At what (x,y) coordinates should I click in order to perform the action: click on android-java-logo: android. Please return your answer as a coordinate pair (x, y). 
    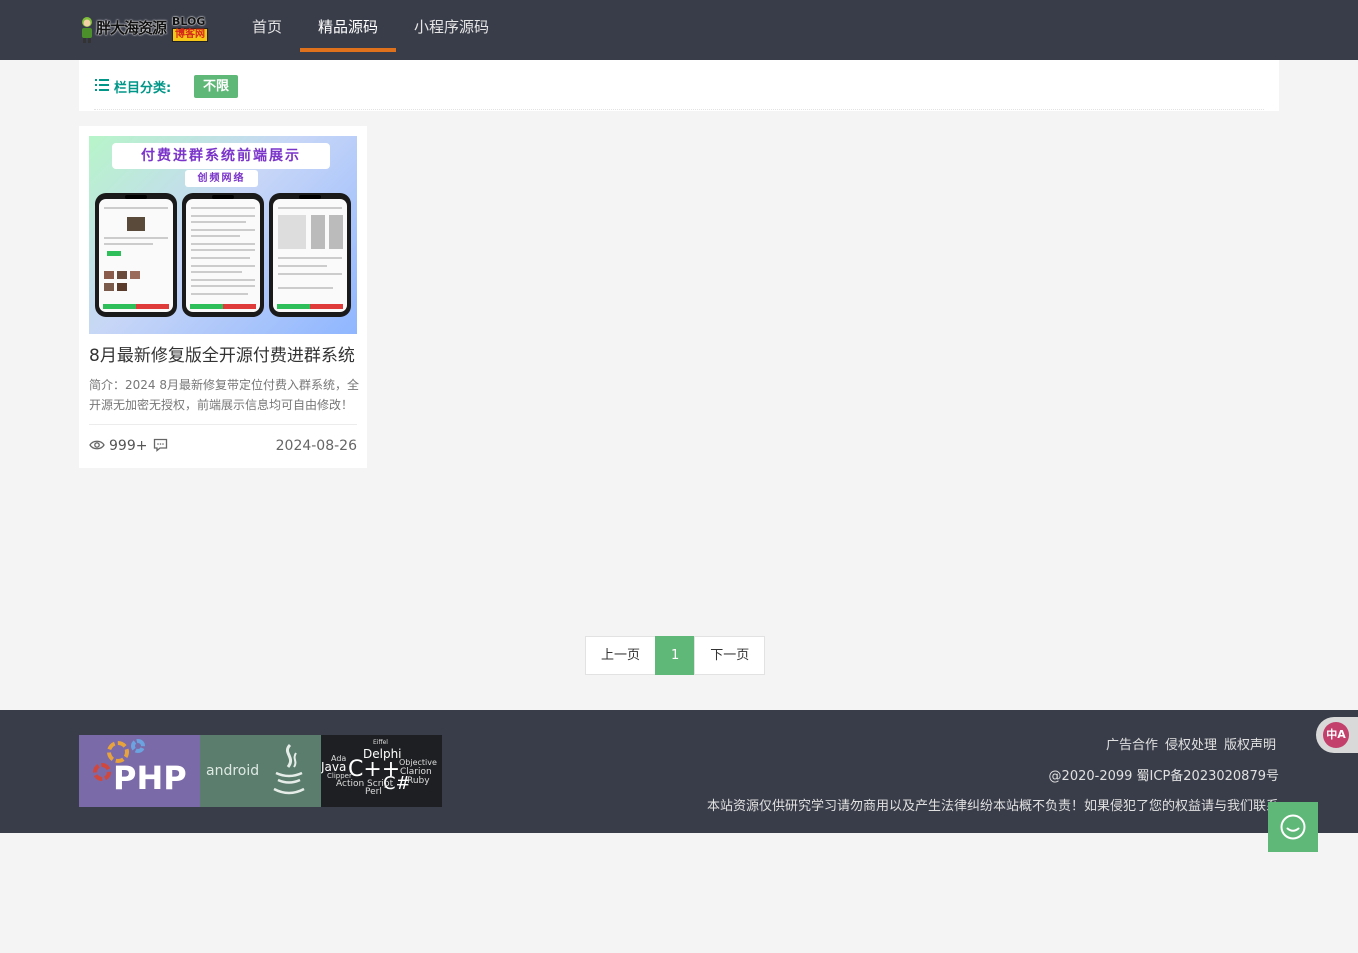
    Looking at the image, I should click on (260, 771).